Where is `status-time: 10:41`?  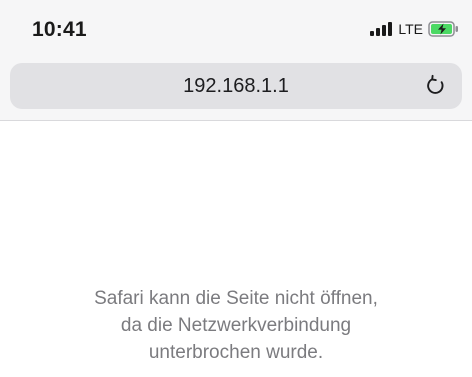 status-time: 10:41 is located at coordinates (59, 29).